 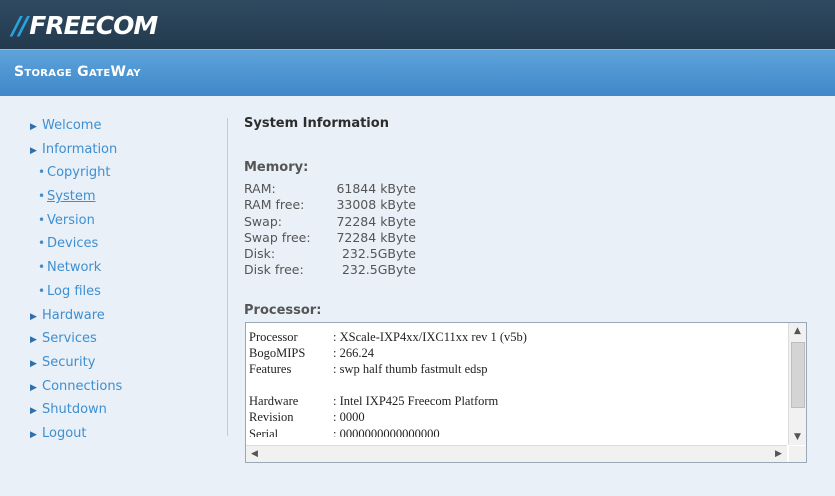 I want to click on memory-row: Disk free: 232.5GByte, so click(x=330, y=270).